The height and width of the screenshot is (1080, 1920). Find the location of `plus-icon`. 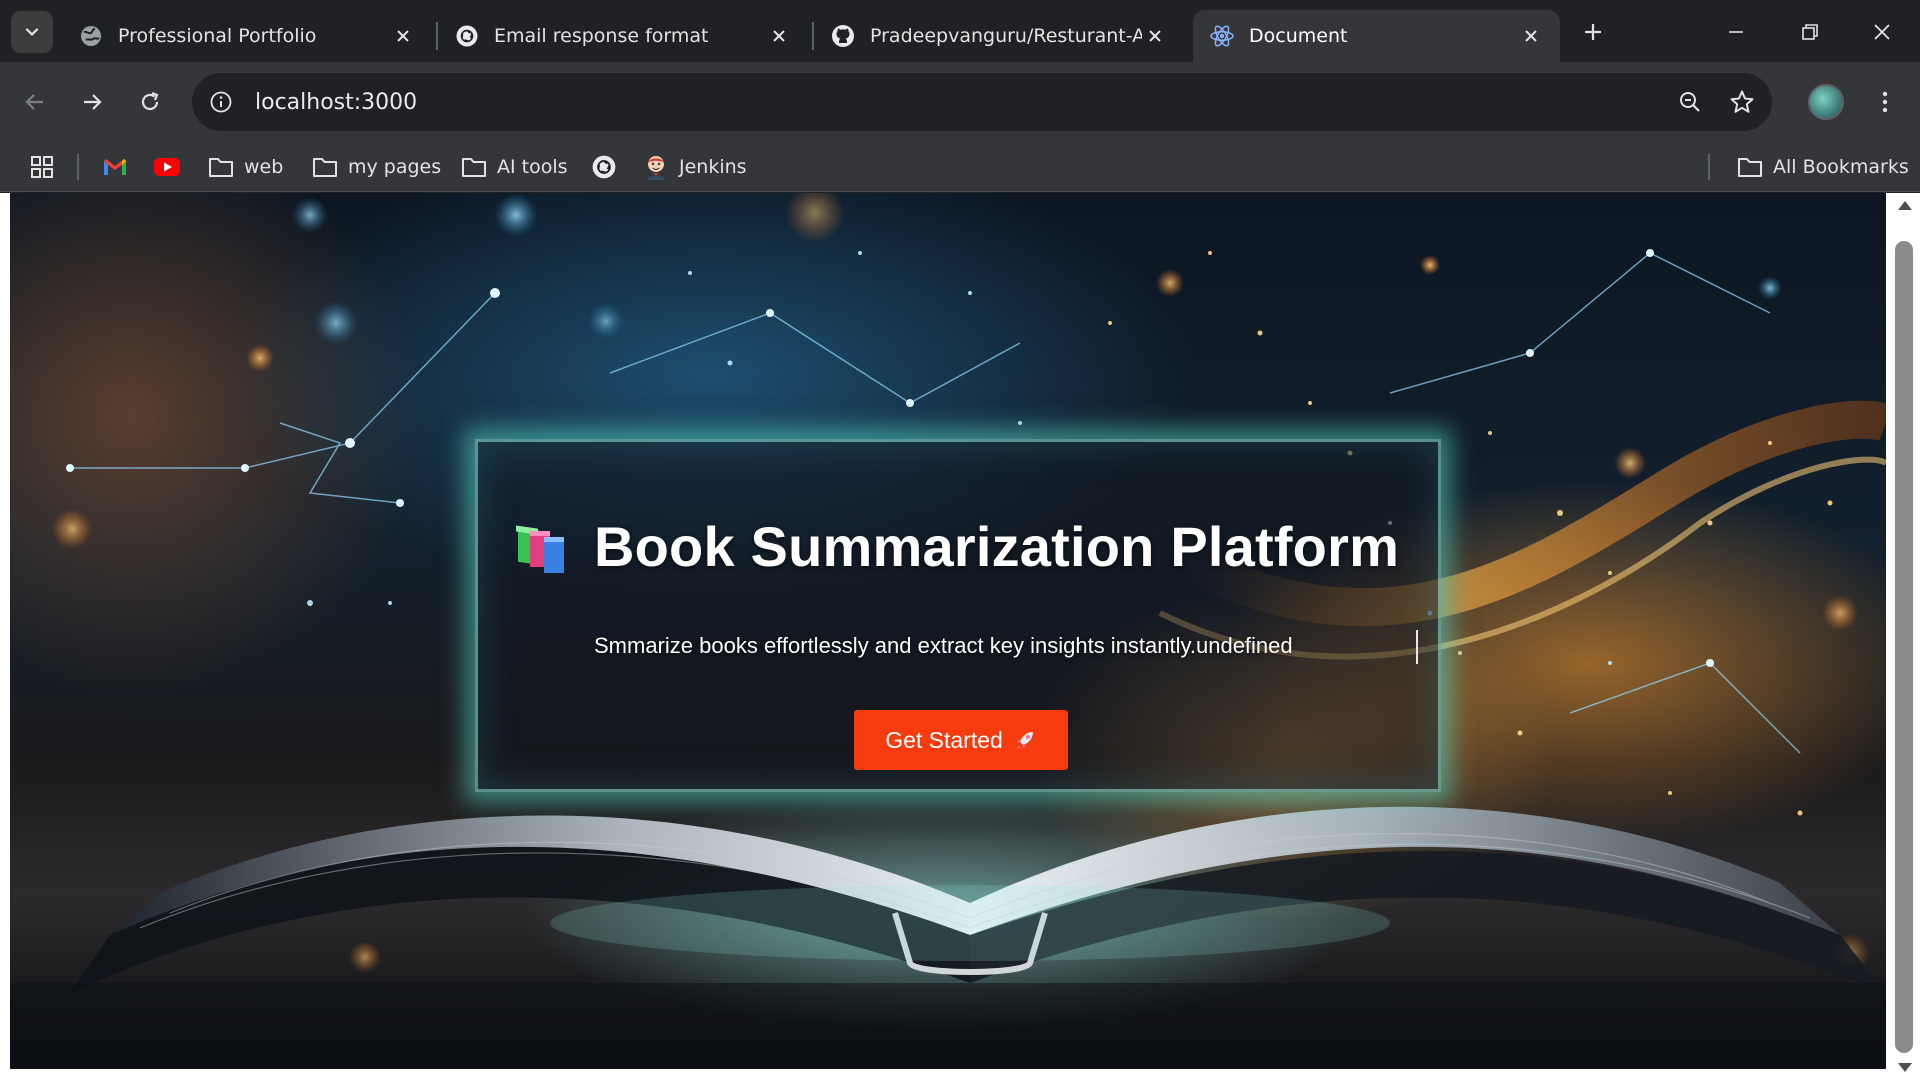

plus-icon is located at coordinates (1593, 32).